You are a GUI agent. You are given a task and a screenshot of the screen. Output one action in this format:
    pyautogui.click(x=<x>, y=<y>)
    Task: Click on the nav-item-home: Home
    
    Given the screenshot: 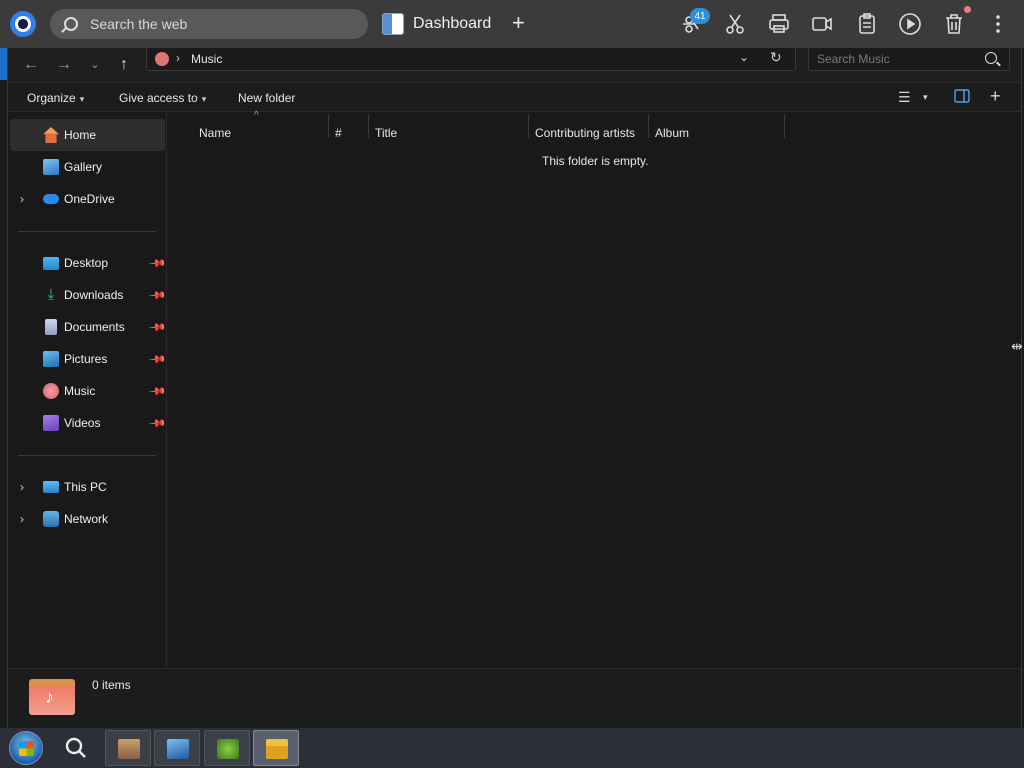 What is the action you would take?
    pyautogui.click(x=87, y=135)
    